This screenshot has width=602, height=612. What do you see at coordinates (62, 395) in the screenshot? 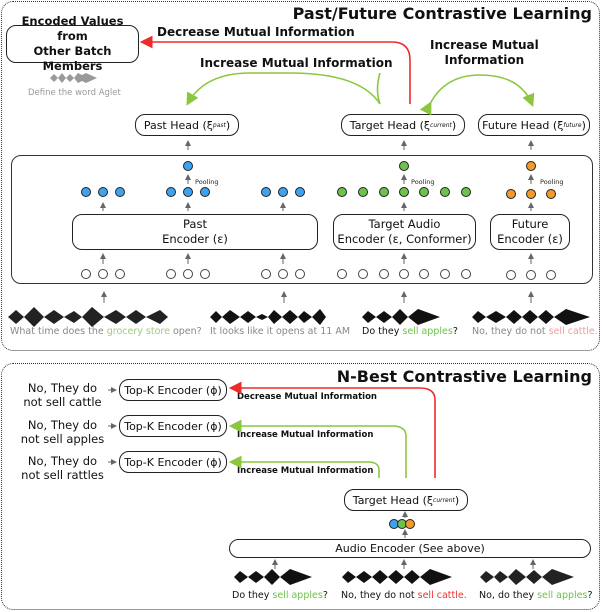
I see `candidate-1-text: No, They do not sell cattle` at bounding box center [62, 395].